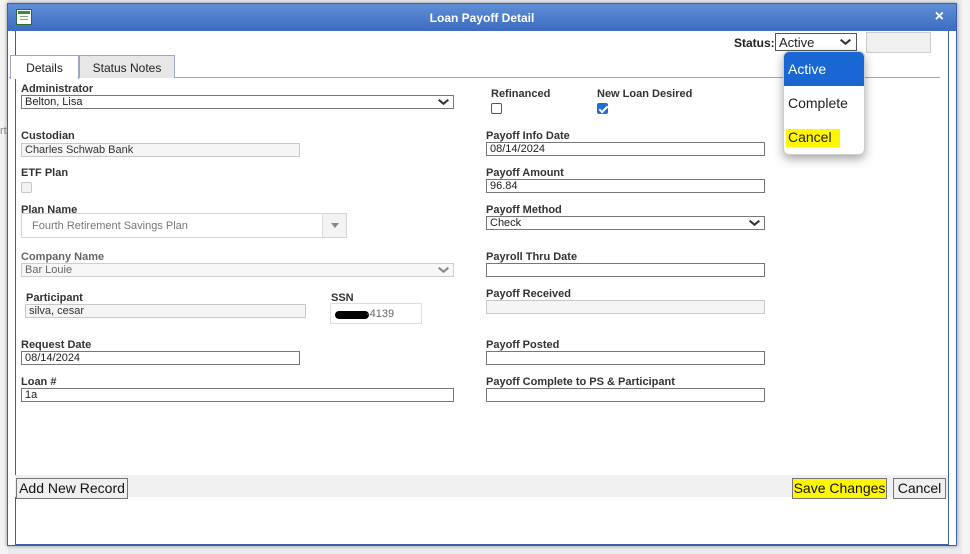 Image resolution: width=970 pixels, height=554 pixels. I want to click on close-icon: ×, so click(939, 17).